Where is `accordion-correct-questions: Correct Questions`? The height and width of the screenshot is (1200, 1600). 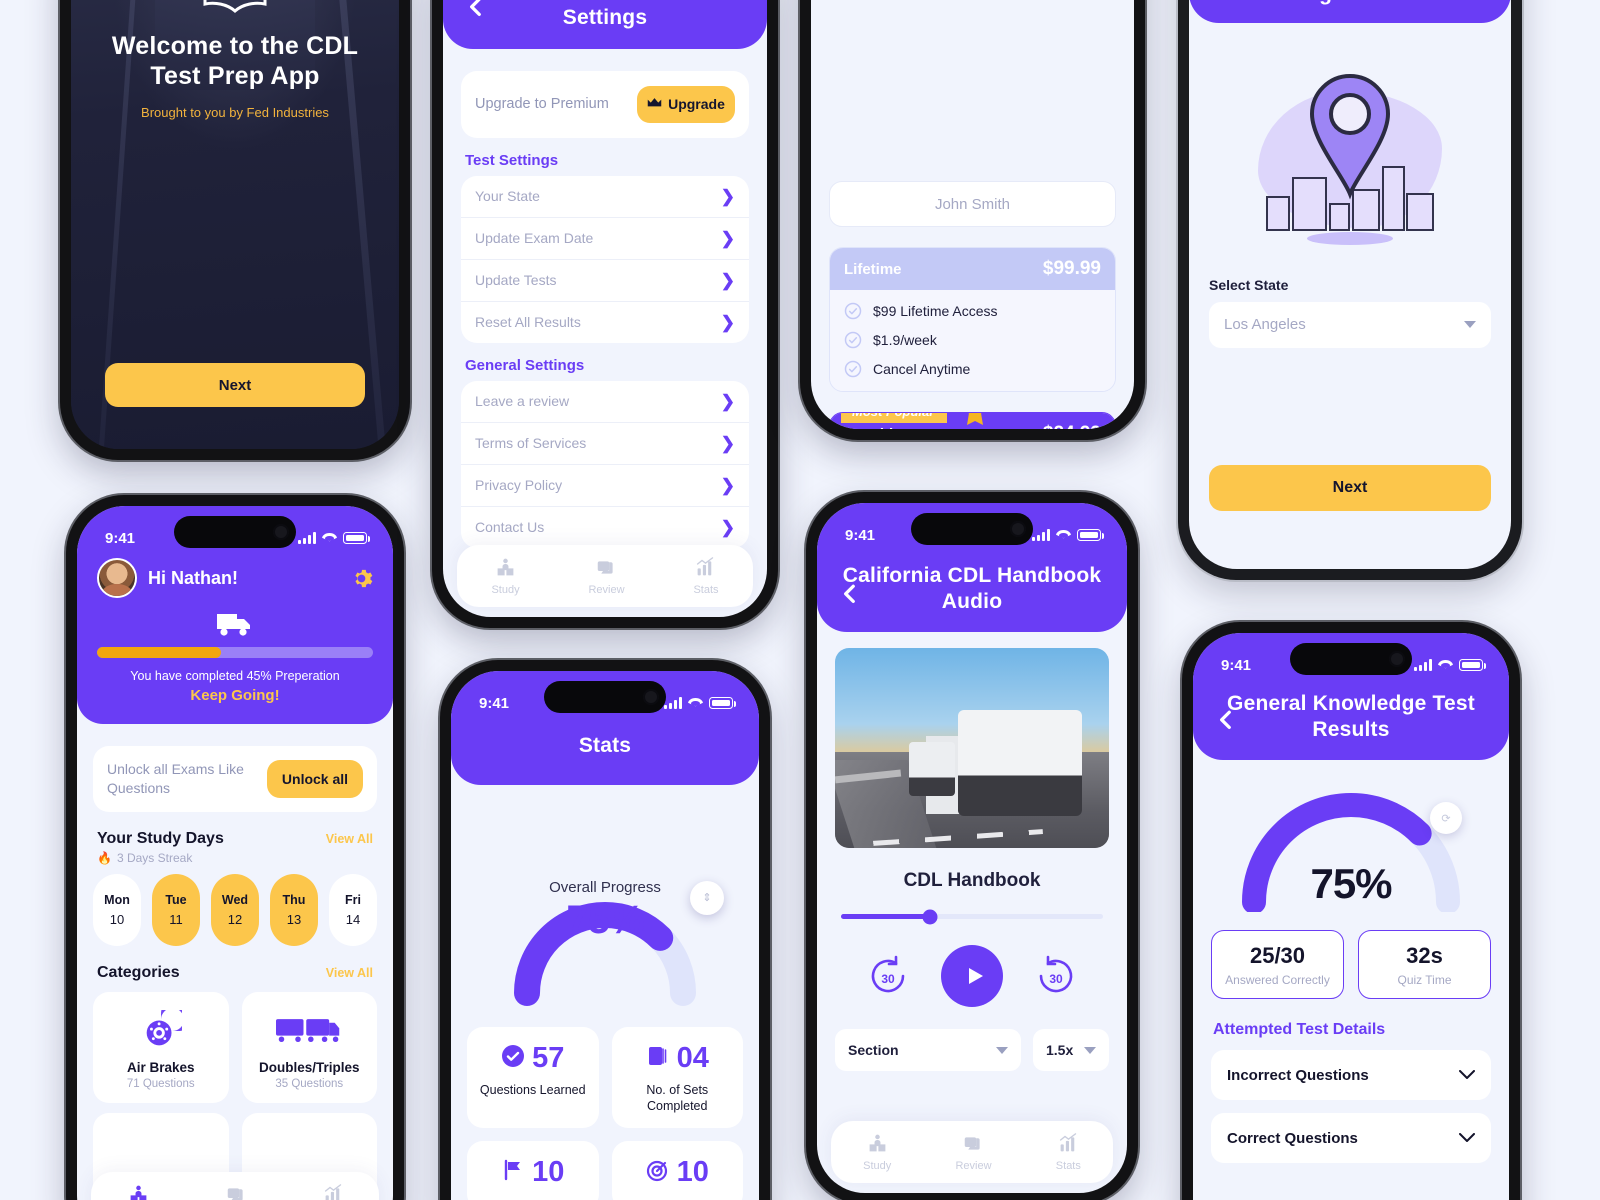 accordion-correct-questions: Correct Questions is located at coordinates (1351, 1138).